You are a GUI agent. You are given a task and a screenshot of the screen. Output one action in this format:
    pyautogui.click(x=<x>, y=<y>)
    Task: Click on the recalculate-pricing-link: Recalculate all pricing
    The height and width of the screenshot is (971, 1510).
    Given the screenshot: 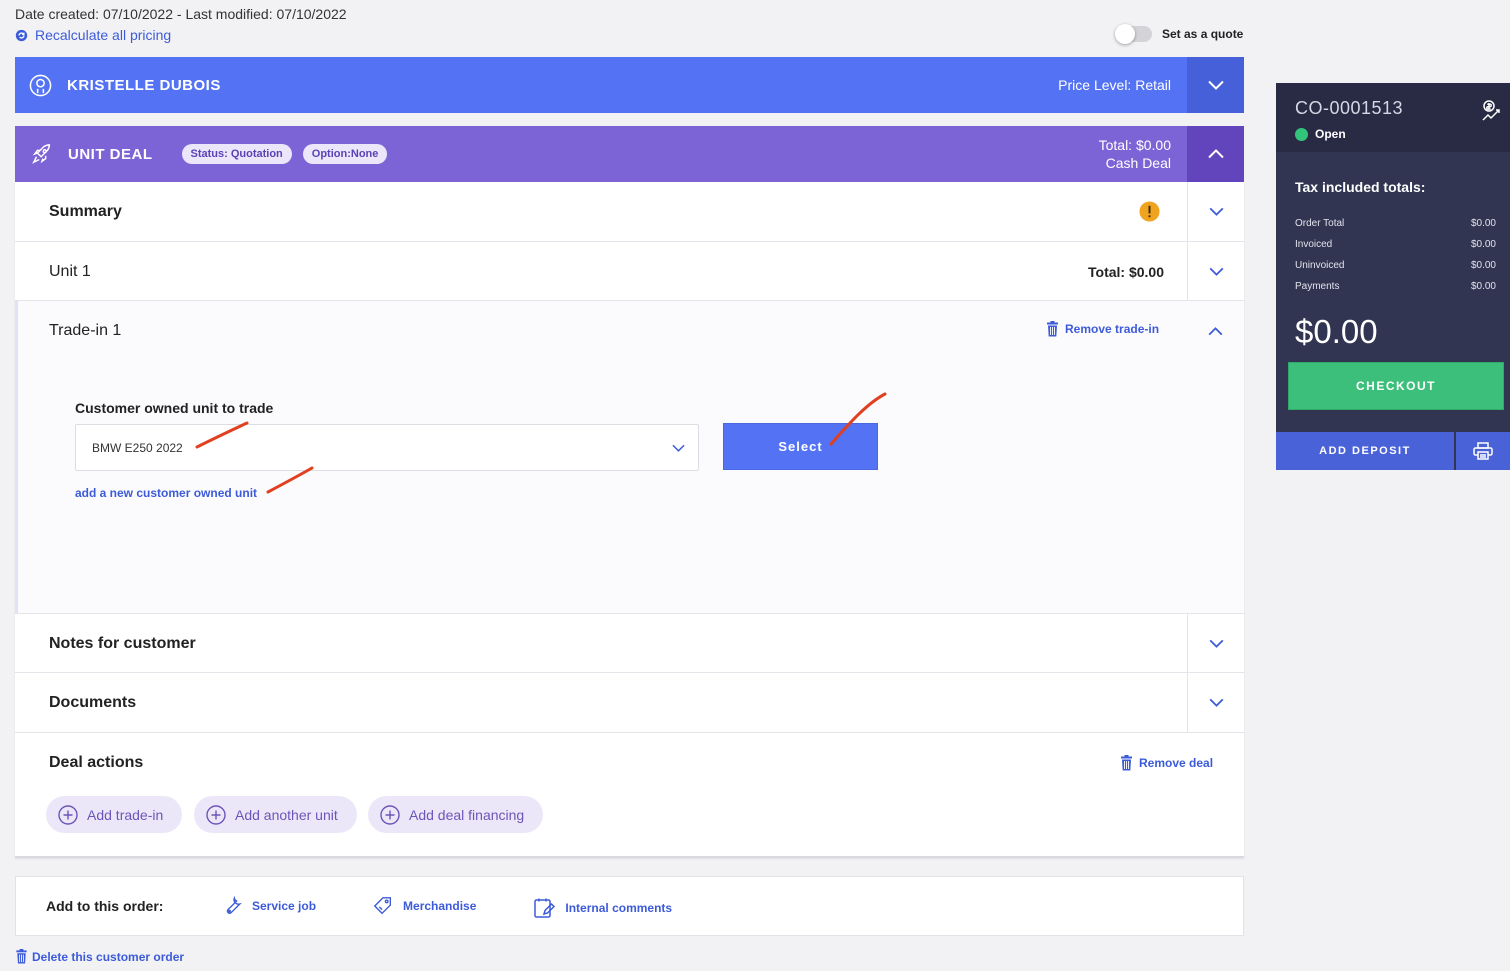 What is the action you would take?
    pyautogui.click(x=93, y=35)
    